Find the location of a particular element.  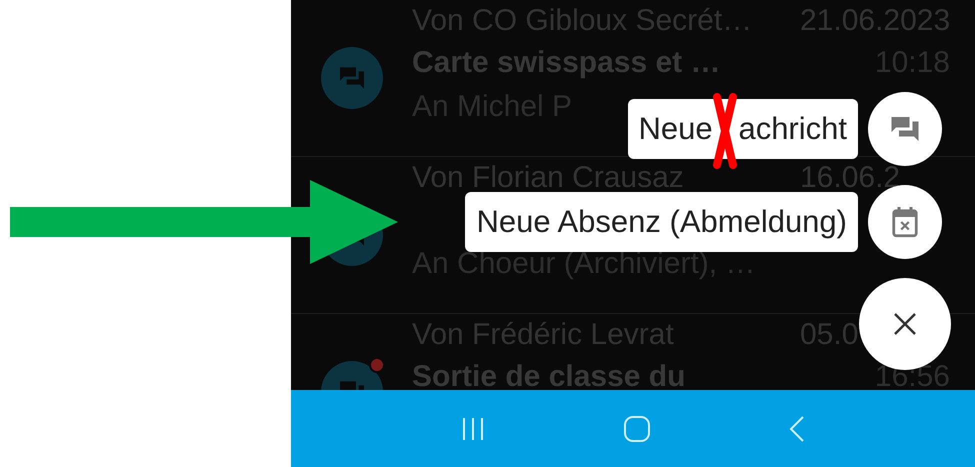

calendar-cross-icon is located at coordinates (905, 222).